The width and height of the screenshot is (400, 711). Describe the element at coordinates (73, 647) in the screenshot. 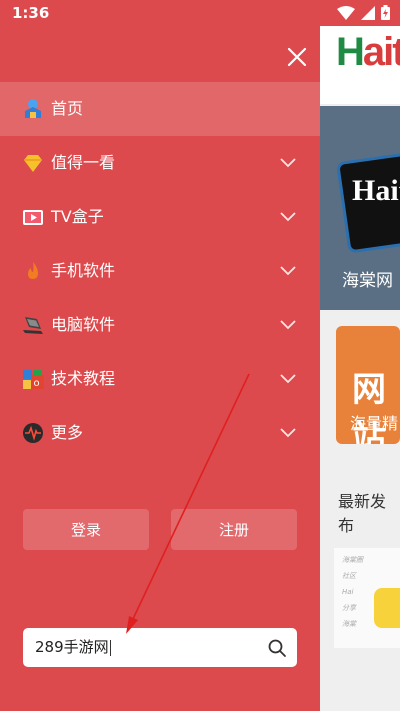

I see `search-input: 289手游网` at that location.